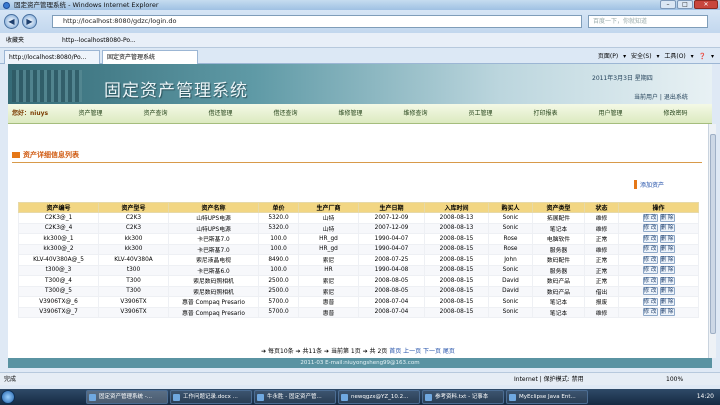 This screenshot has width=720, height=405. Describe the element at coordinates (610, 114) in the screenshot. I see `nav-item: 用户管理` at that location.